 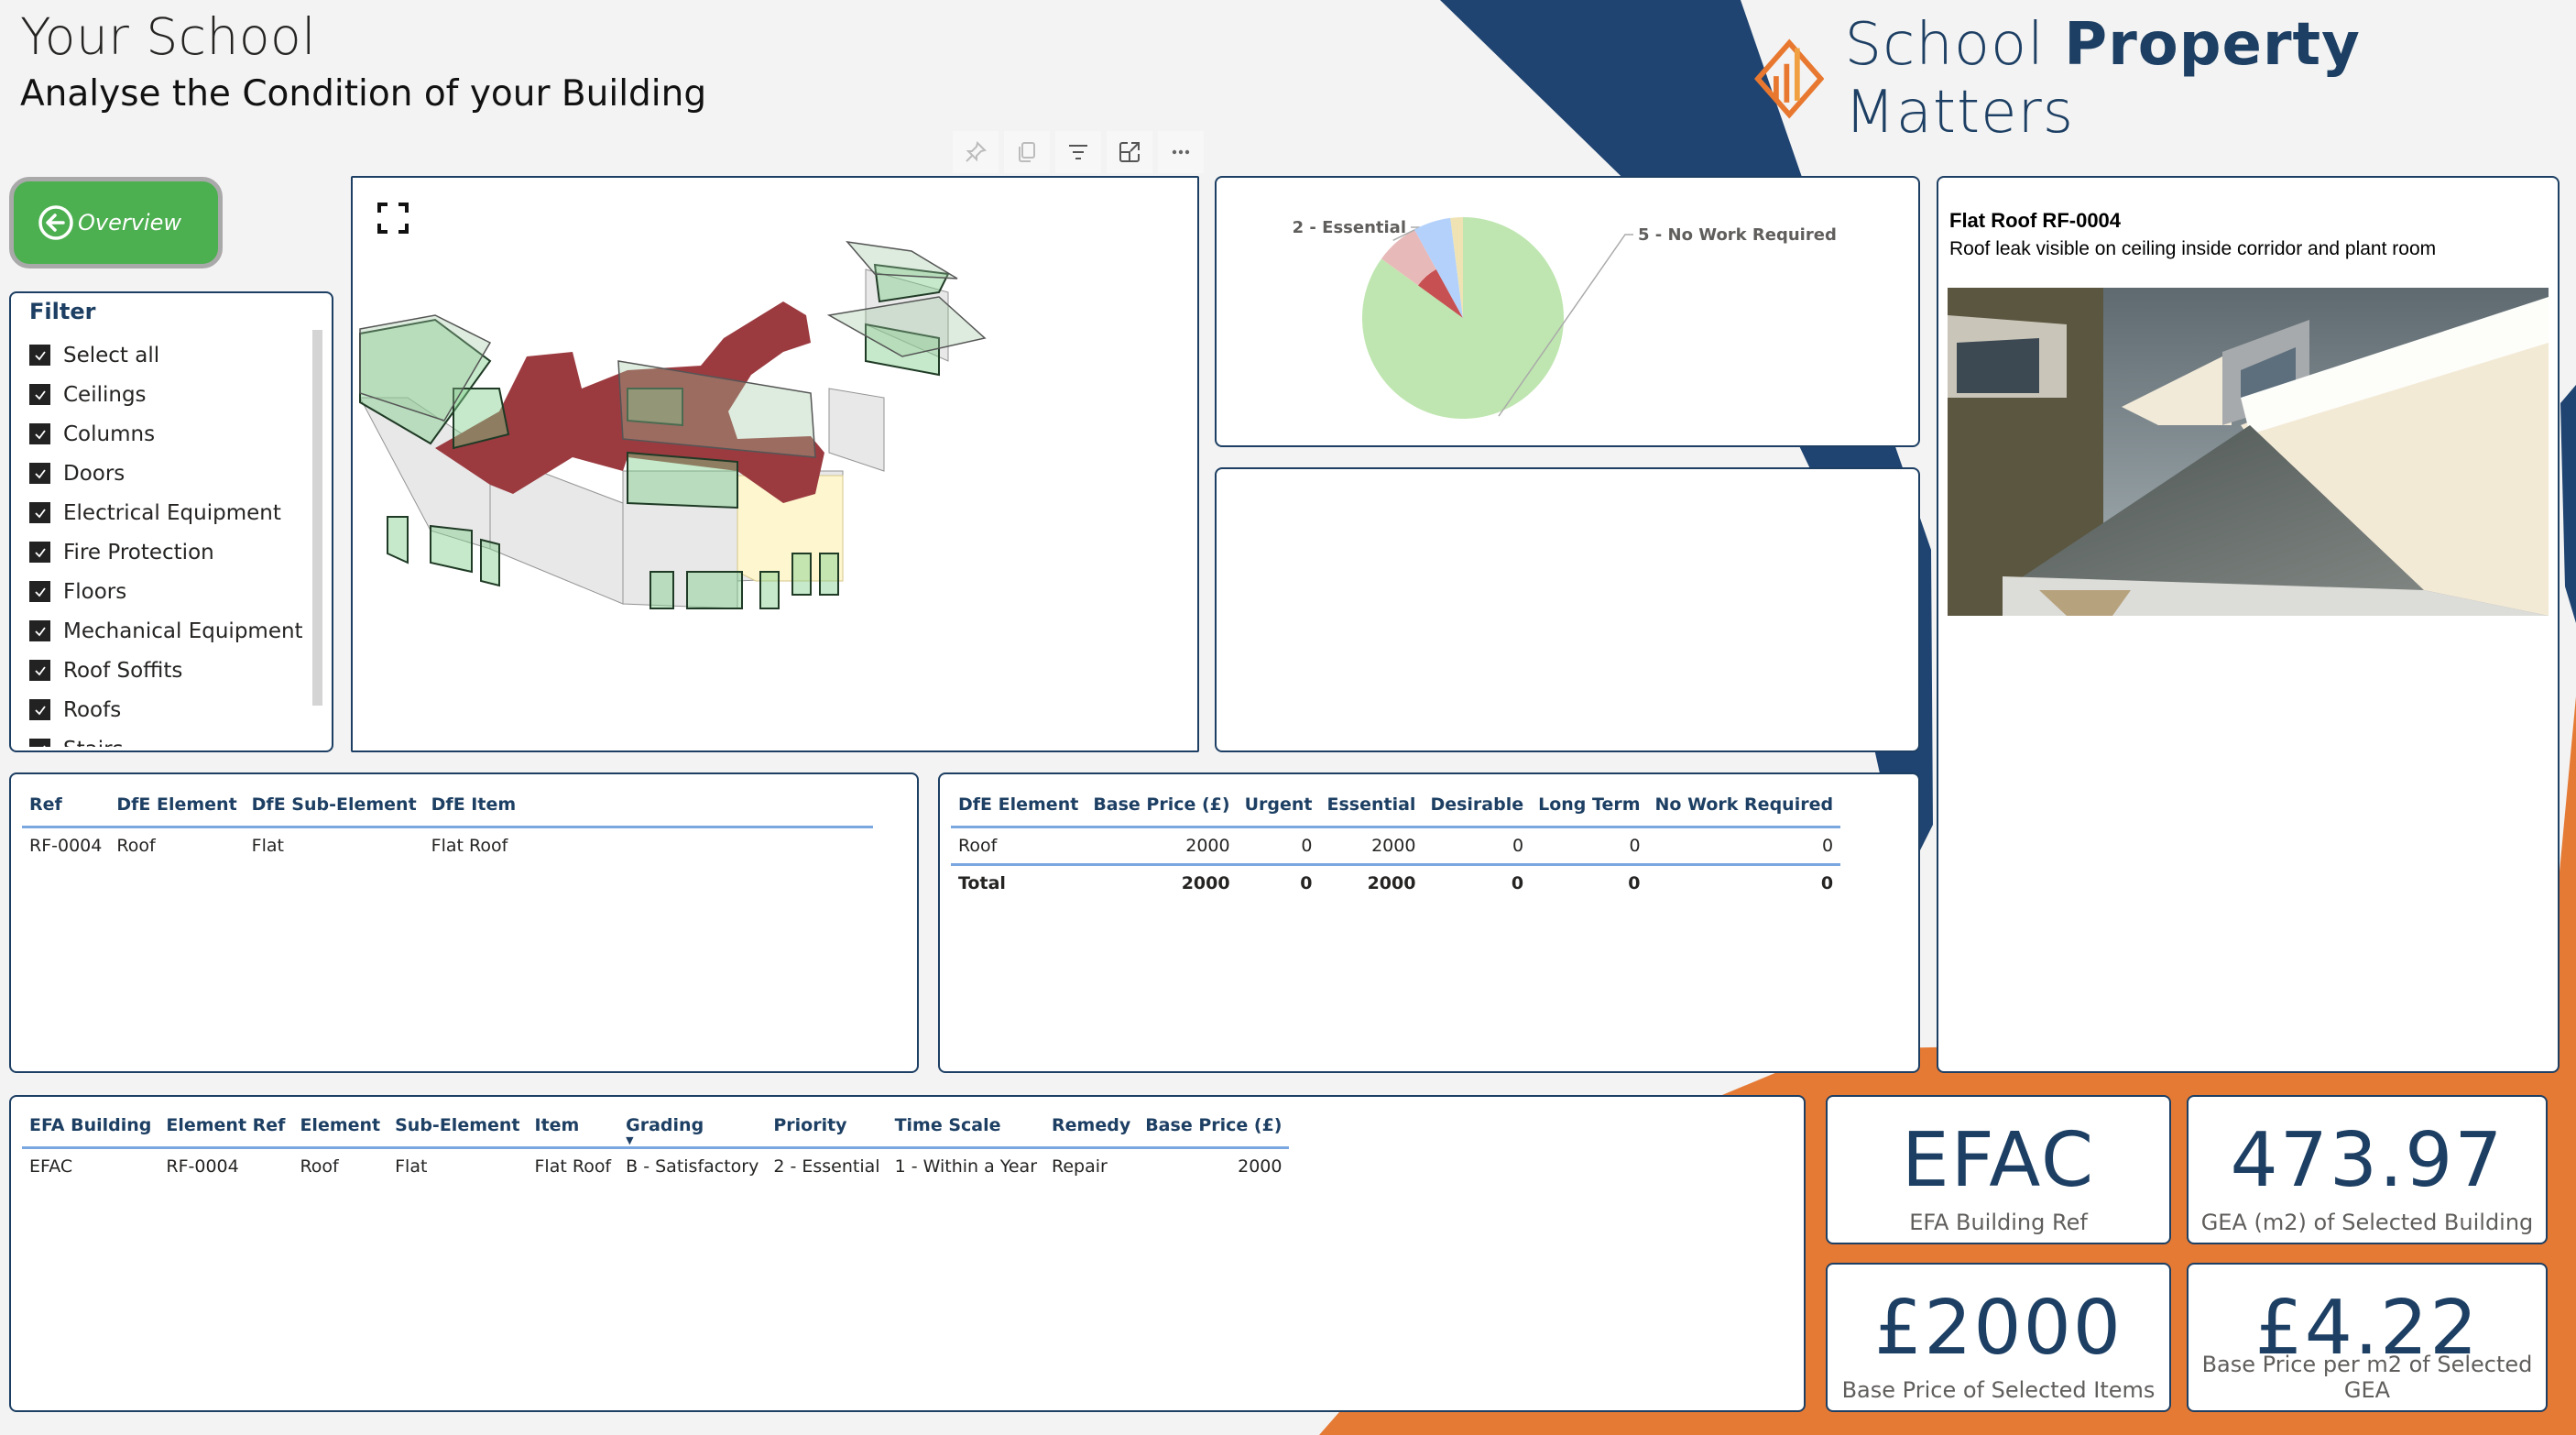 I want to click on table-cell: RF-0004, so click(x=66, y=846).